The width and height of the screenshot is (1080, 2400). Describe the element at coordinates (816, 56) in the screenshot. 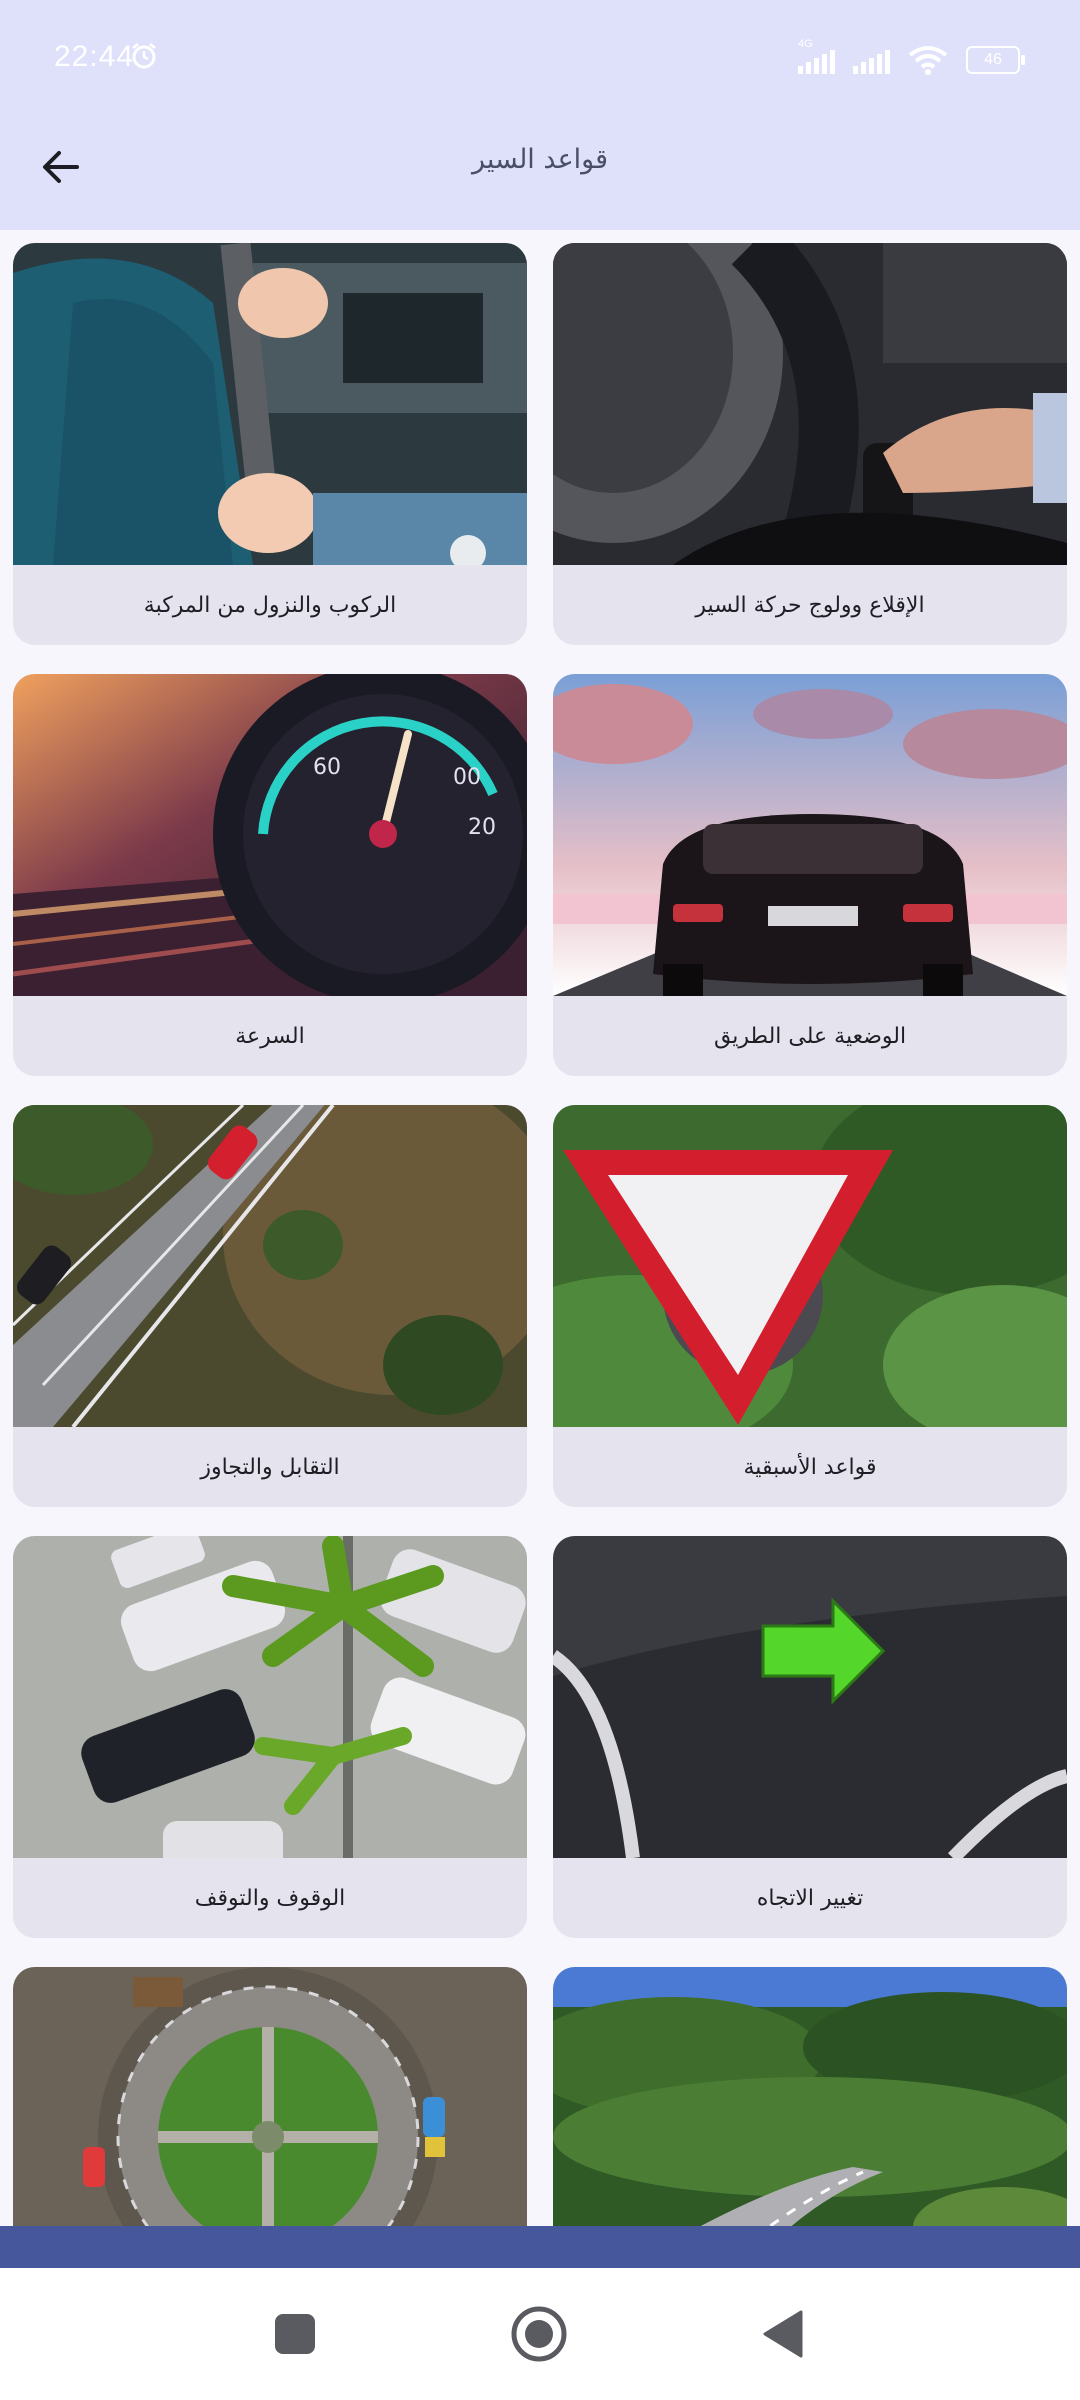

I see `signal-icon: 4G` at that location.